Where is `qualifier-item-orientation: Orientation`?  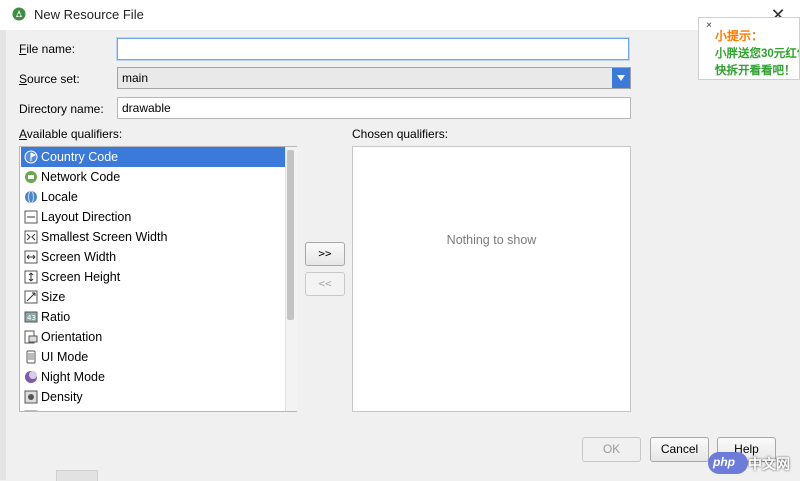
qualifier-item-orientation: Orientation is located at coordinates (153, 337).